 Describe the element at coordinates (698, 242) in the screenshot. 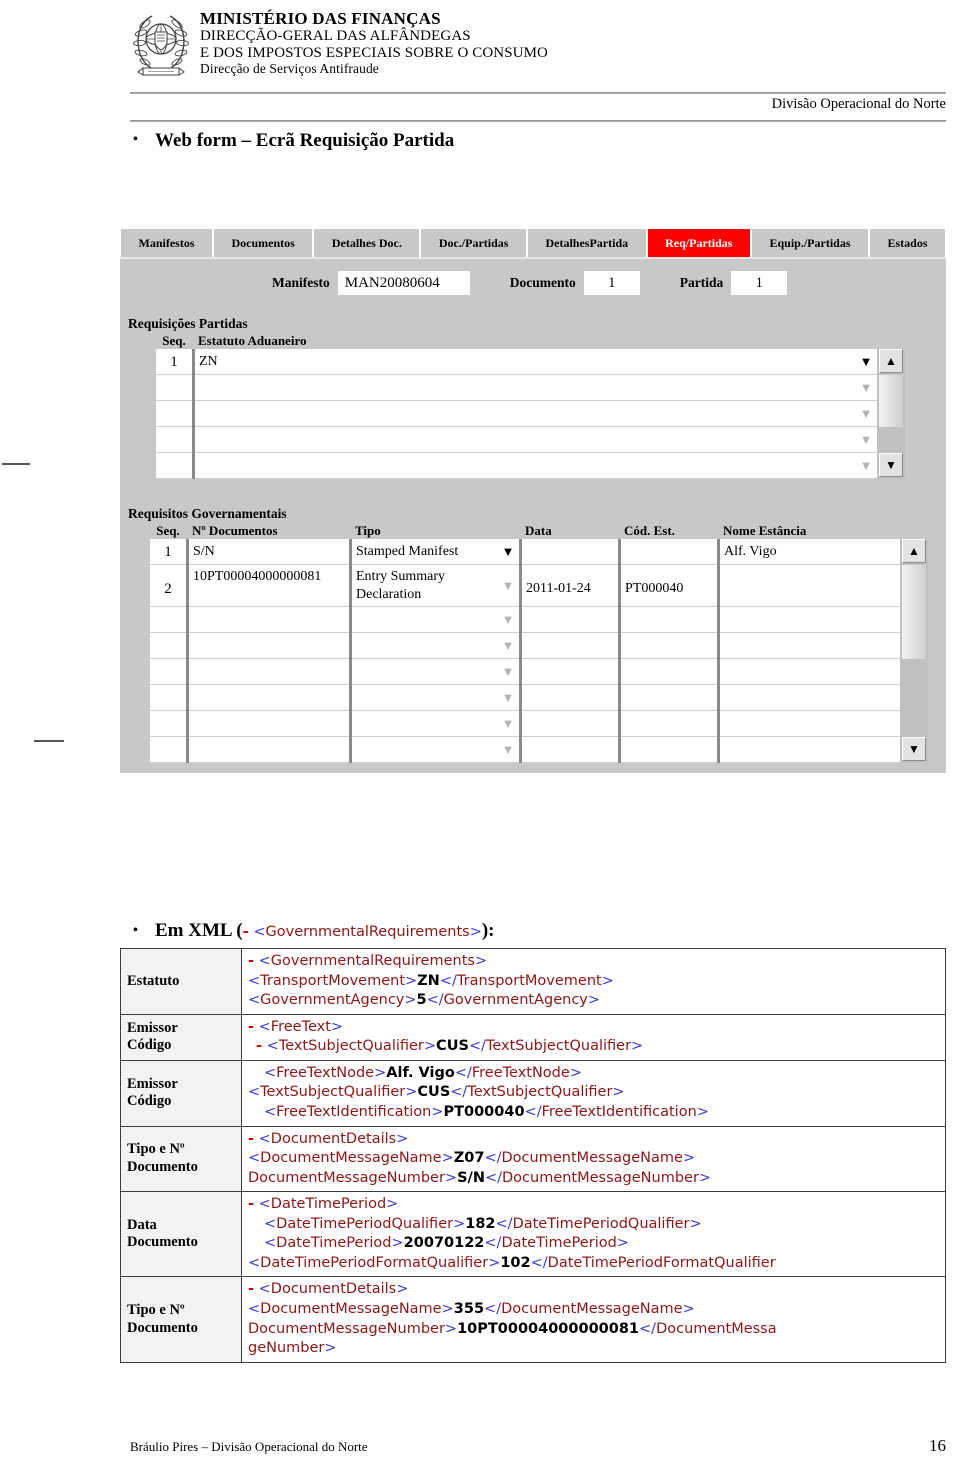

I see `tab-req-partidas: Req/Partidas` at that location.